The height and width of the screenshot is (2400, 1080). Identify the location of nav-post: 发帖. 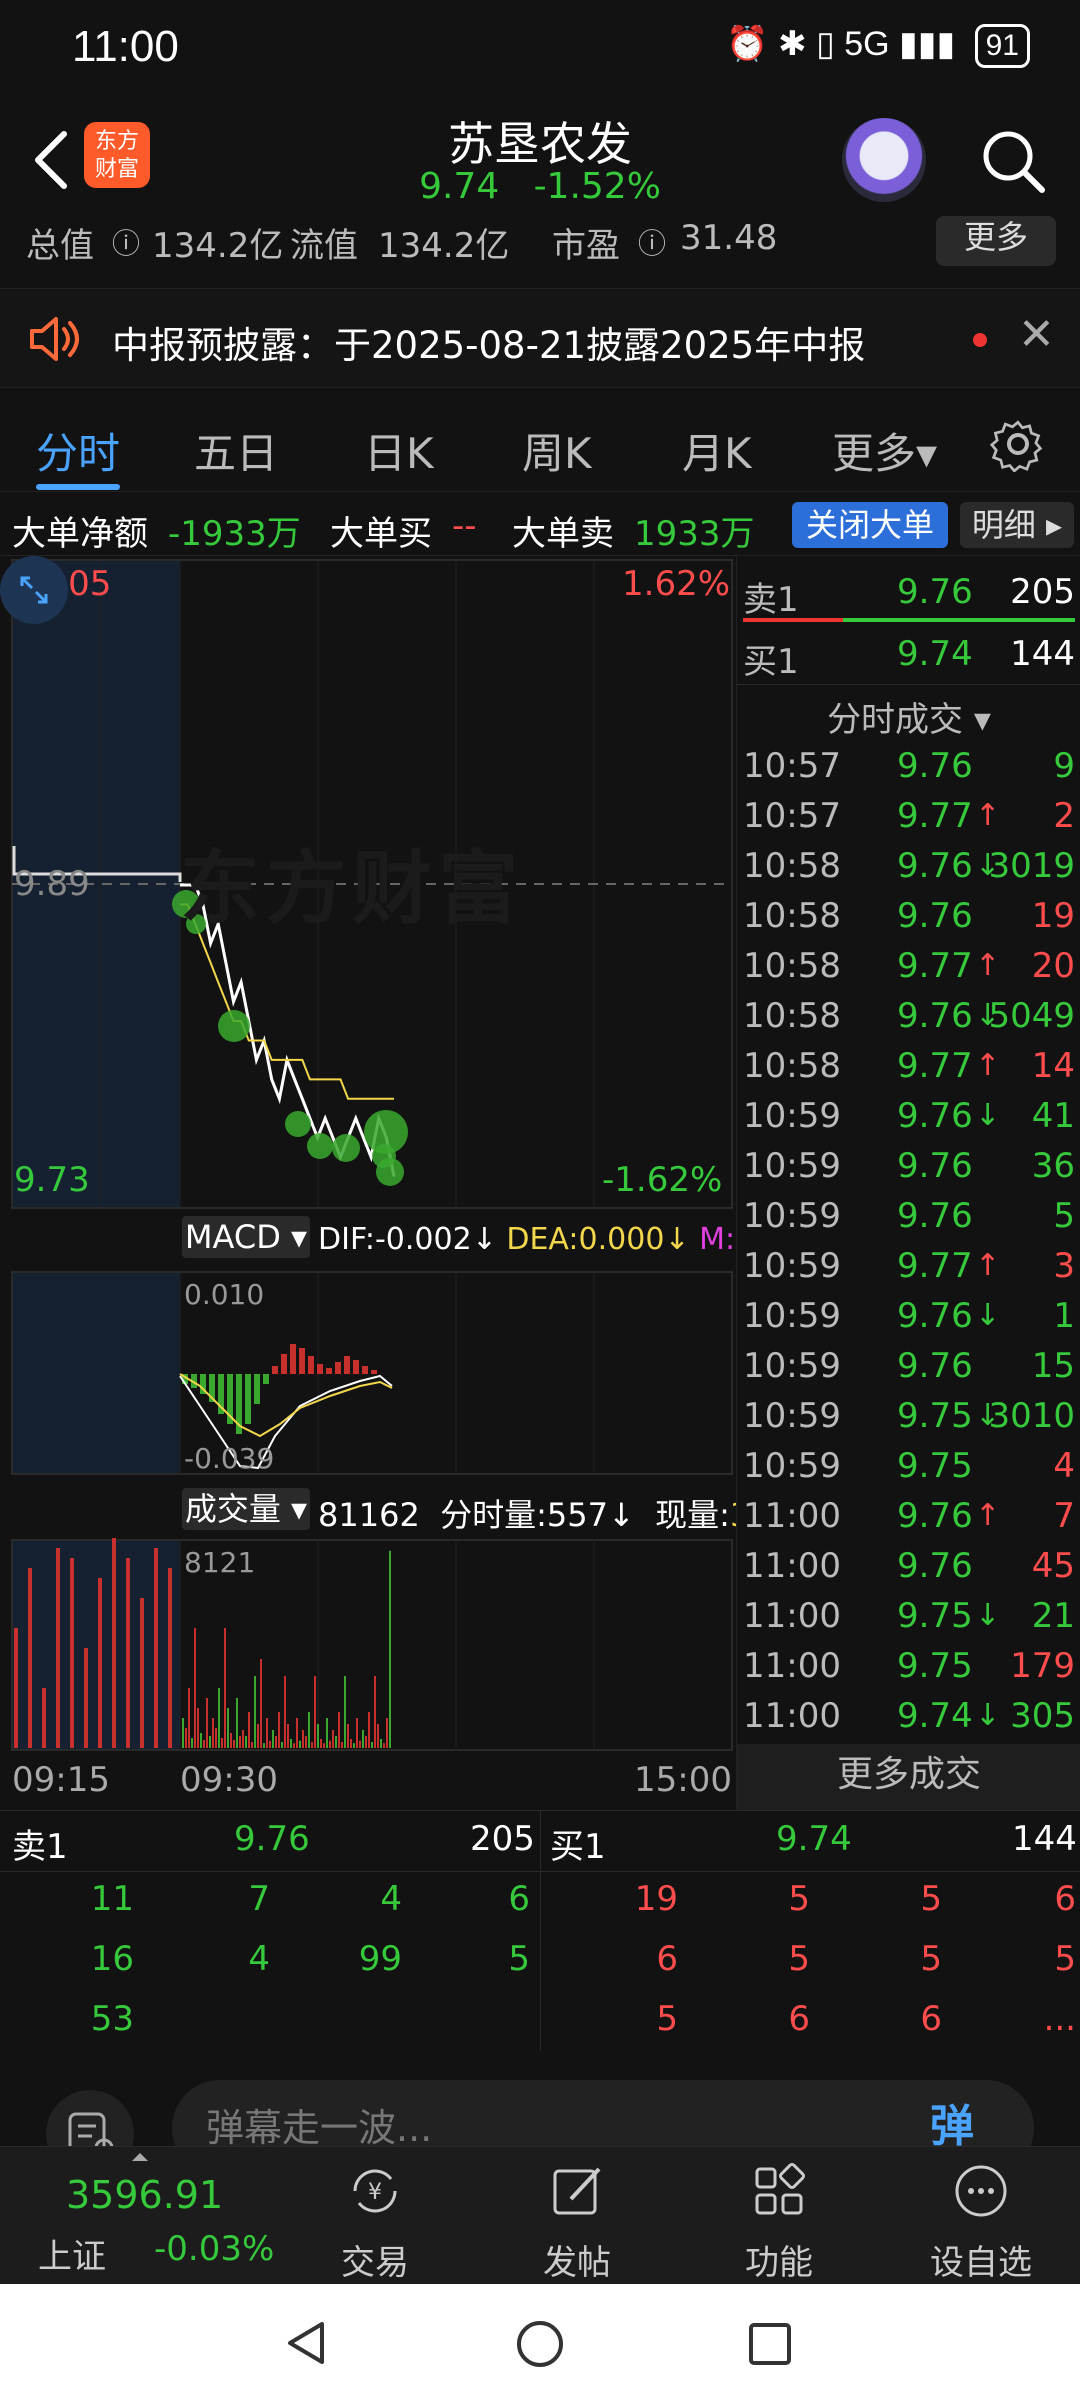
(577, 2222).